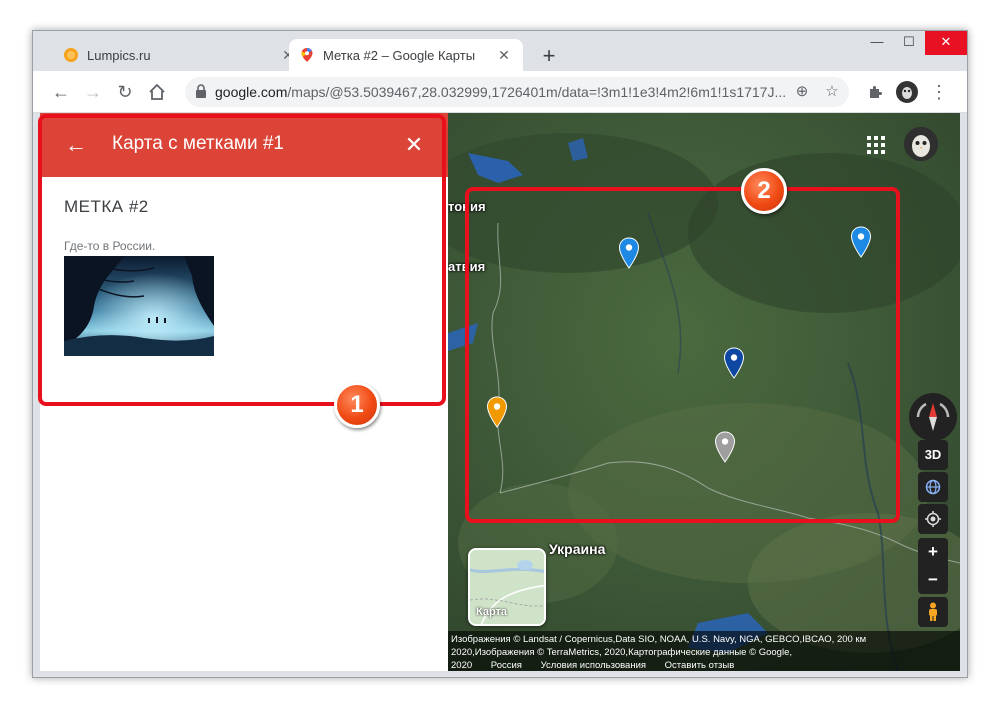  What do you see at coordinates (577, 549) in the screenshot?
I see `map-label-ukraine: Украина` at bounding box center [577, 549].